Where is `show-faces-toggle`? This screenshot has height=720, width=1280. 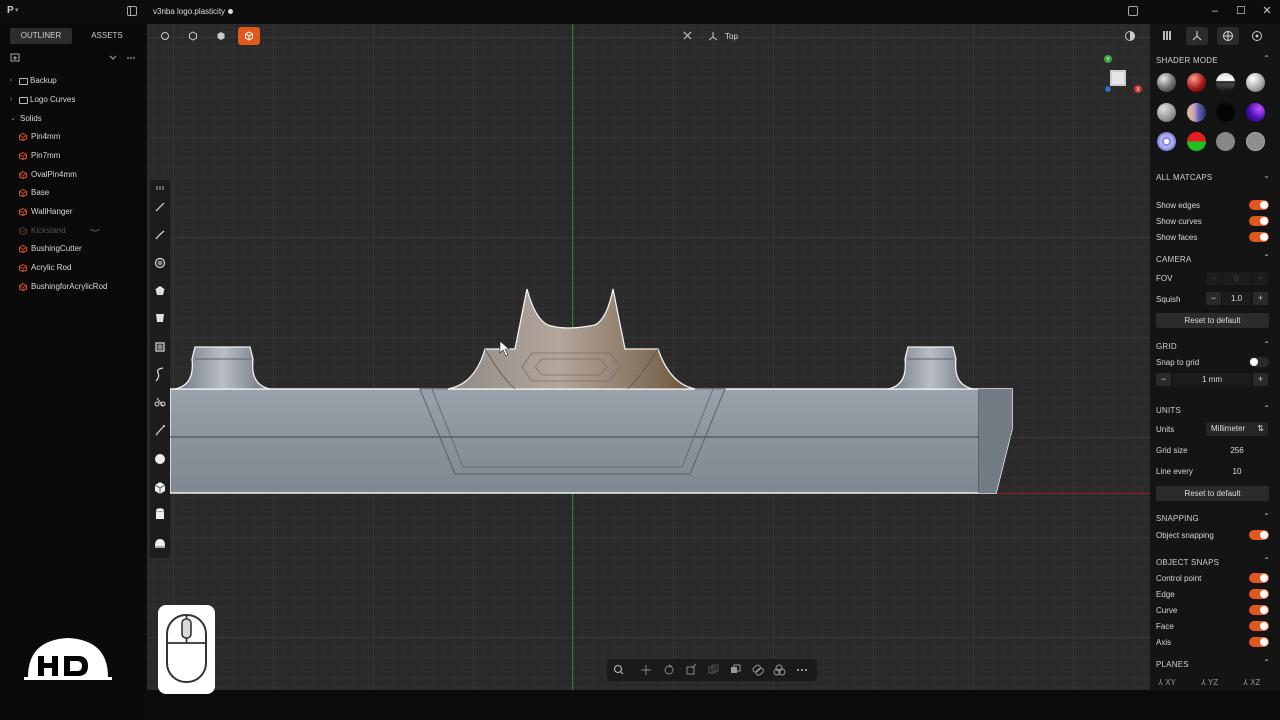
show-faces-toggle is located at coordinates (1259, 237).